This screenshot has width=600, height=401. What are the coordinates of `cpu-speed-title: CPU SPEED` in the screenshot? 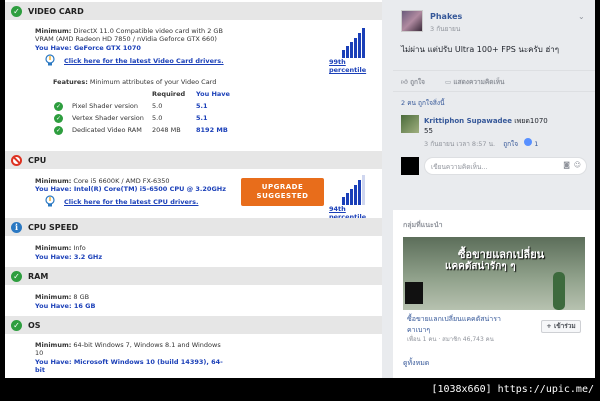 It's located at (53, 227).